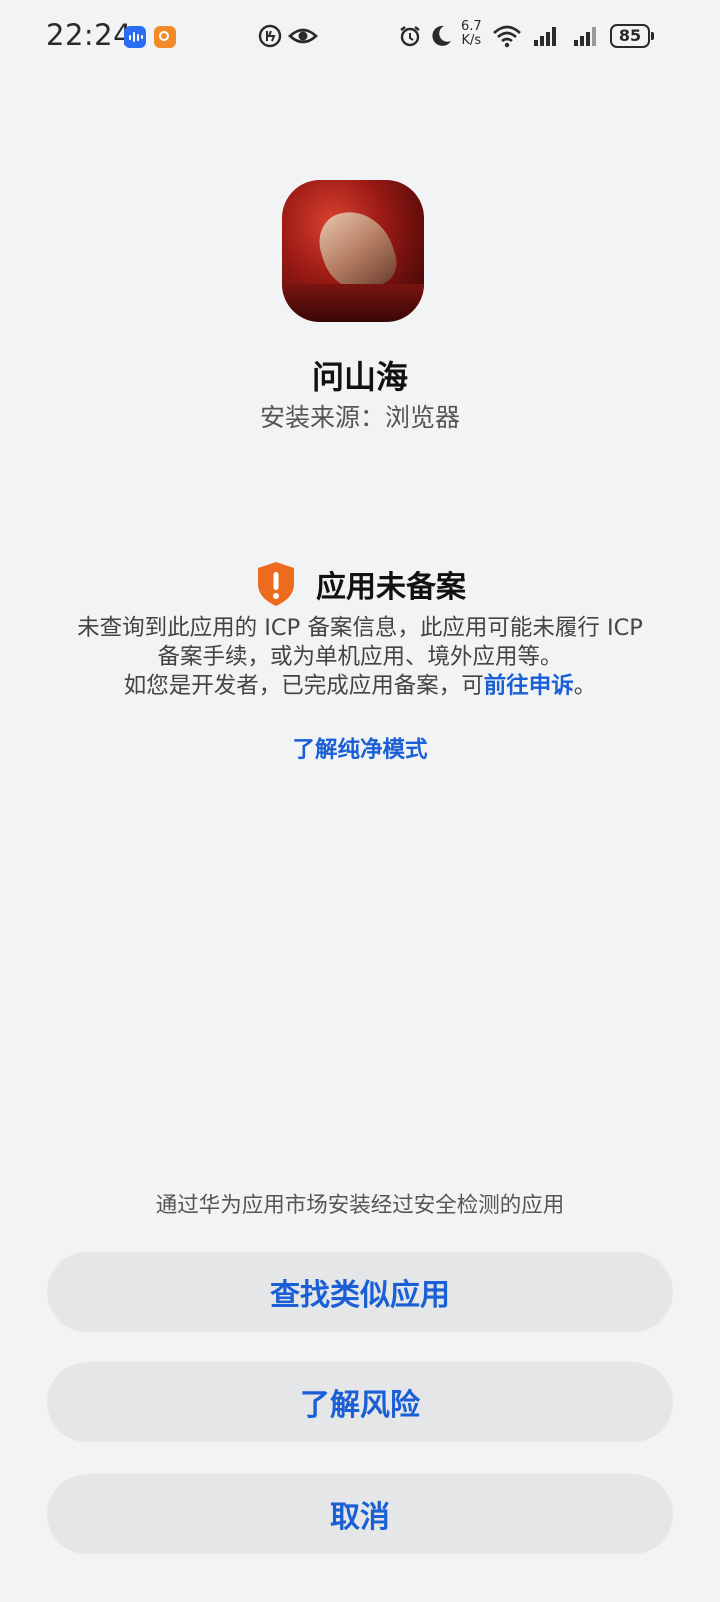  I want to click on voice-app-icon, so click(135, 37).